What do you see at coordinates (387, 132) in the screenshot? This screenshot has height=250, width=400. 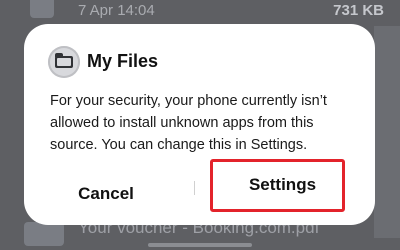 I see `background-scrim-edge` at bounding box center [387, 132].